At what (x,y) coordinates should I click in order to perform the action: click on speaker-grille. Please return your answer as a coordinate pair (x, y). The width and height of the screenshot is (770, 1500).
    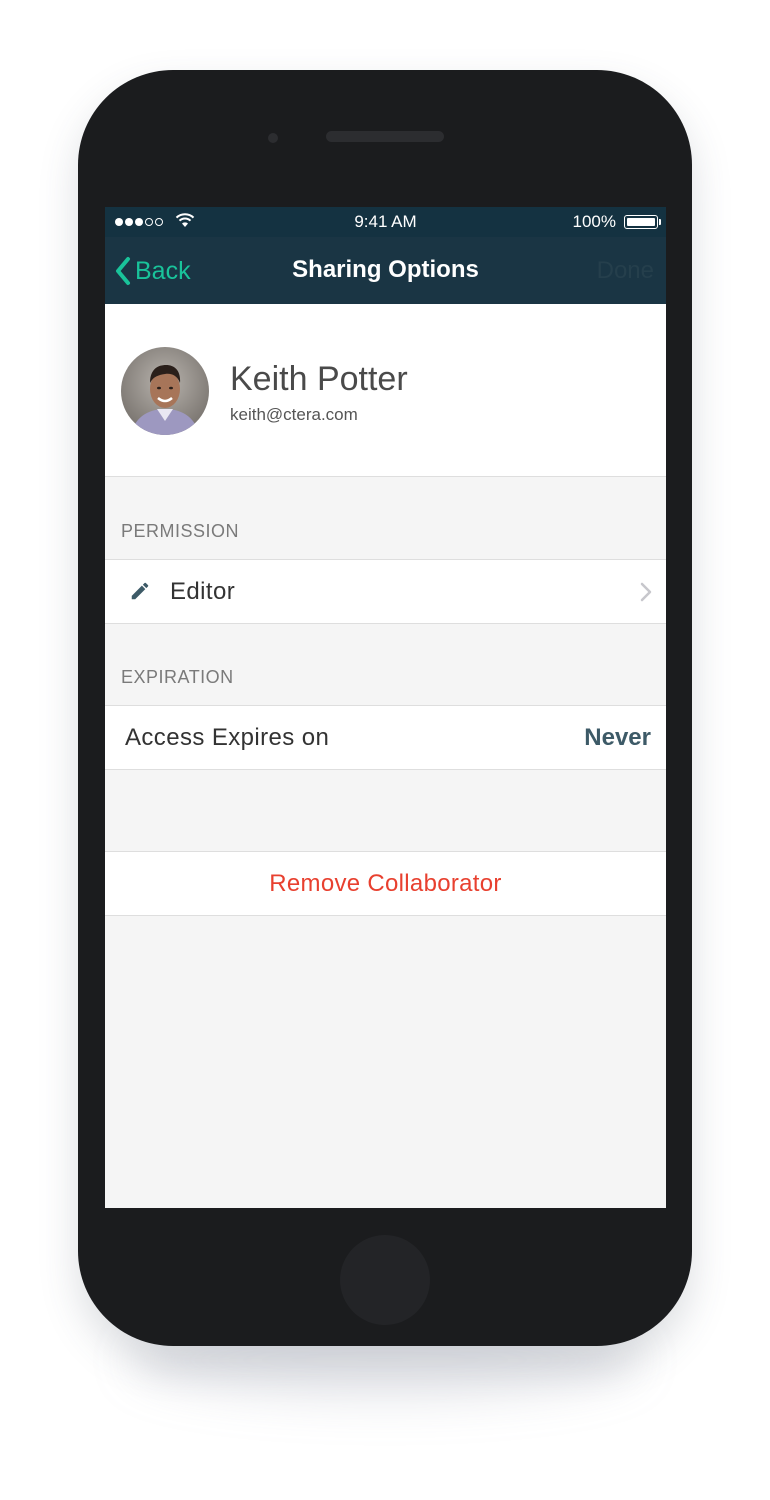
    Looking at the image, I should click on (385, 136).